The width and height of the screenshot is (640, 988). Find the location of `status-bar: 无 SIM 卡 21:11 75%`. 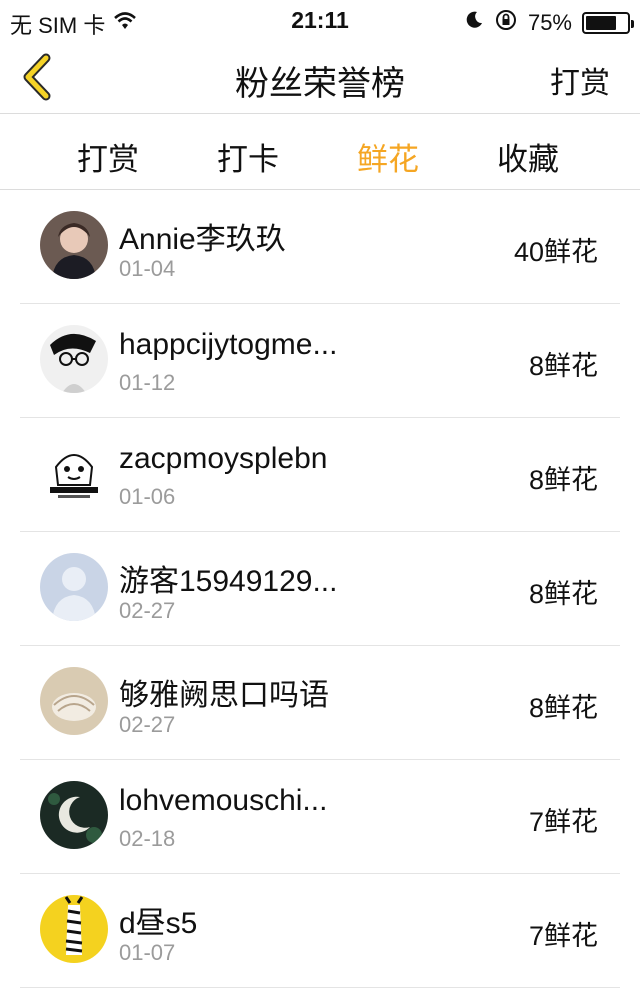

status-bar: 无 SIM 卡 21:11 75% is located at coordinates (320, 20).